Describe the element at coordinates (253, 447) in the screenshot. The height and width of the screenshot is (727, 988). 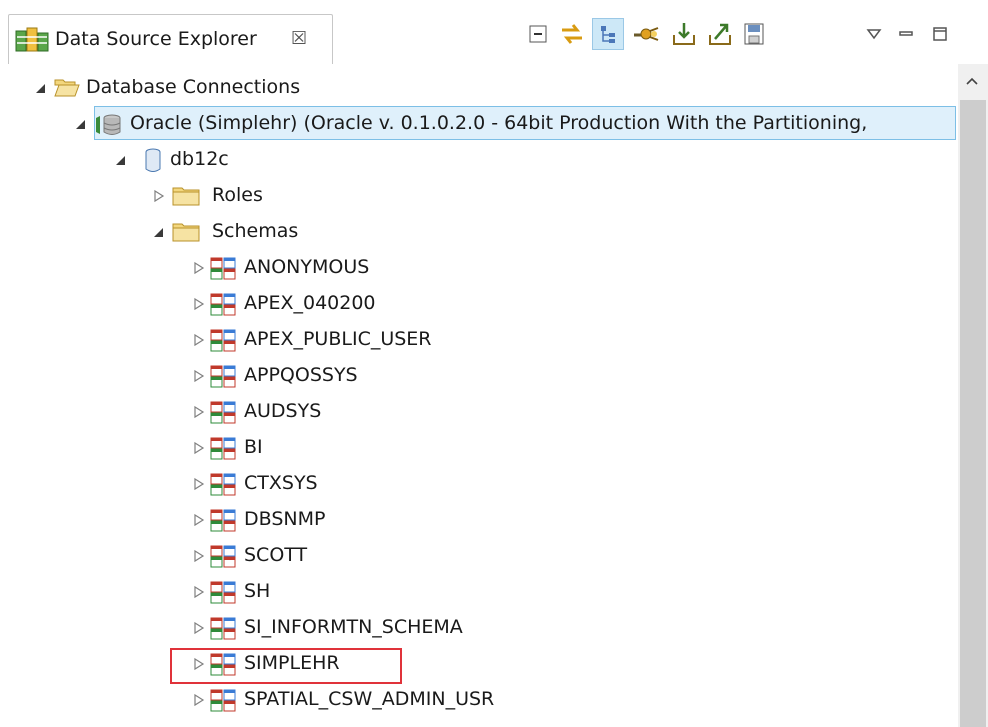
I see `tree-label: BI` at that location.